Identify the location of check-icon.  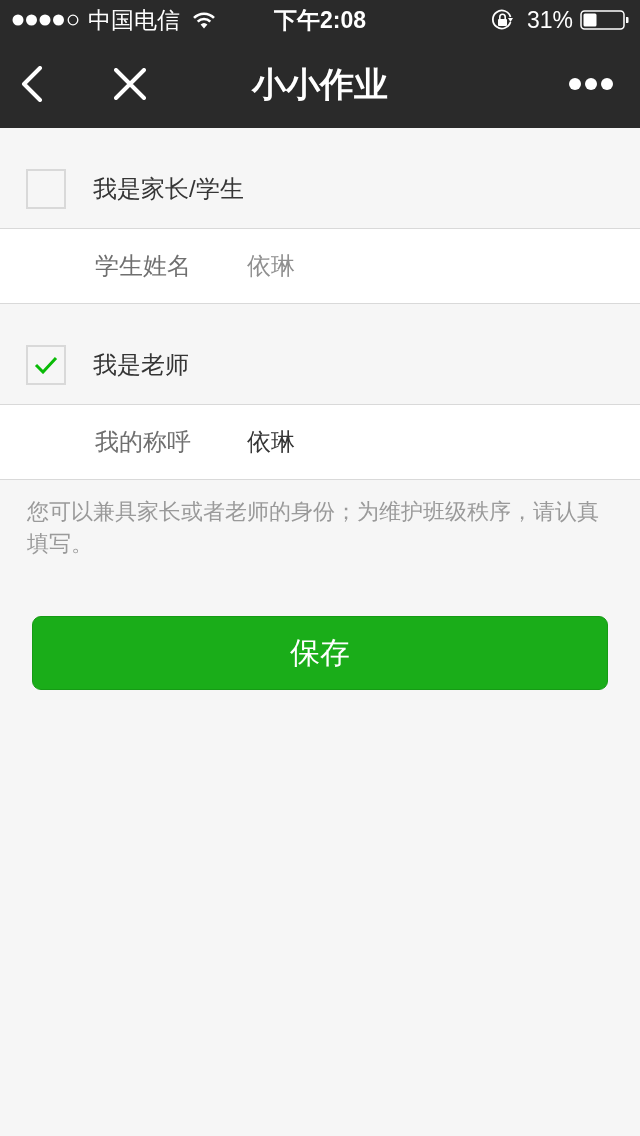
(46, 365).